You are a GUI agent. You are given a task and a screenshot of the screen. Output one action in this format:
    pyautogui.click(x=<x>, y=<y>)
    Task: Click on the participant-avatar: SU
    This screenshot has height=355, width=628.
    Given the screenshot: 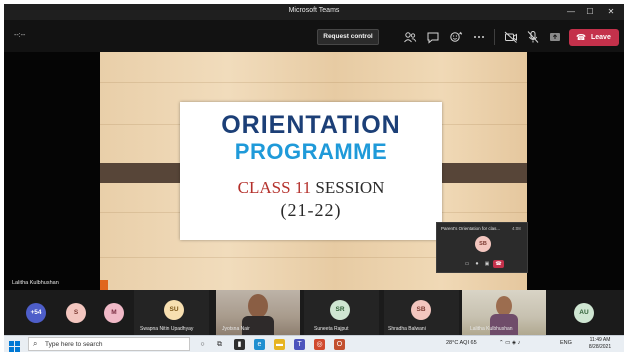 What is the action you would take?
    pyautogui.click(x=174, y=310)
    